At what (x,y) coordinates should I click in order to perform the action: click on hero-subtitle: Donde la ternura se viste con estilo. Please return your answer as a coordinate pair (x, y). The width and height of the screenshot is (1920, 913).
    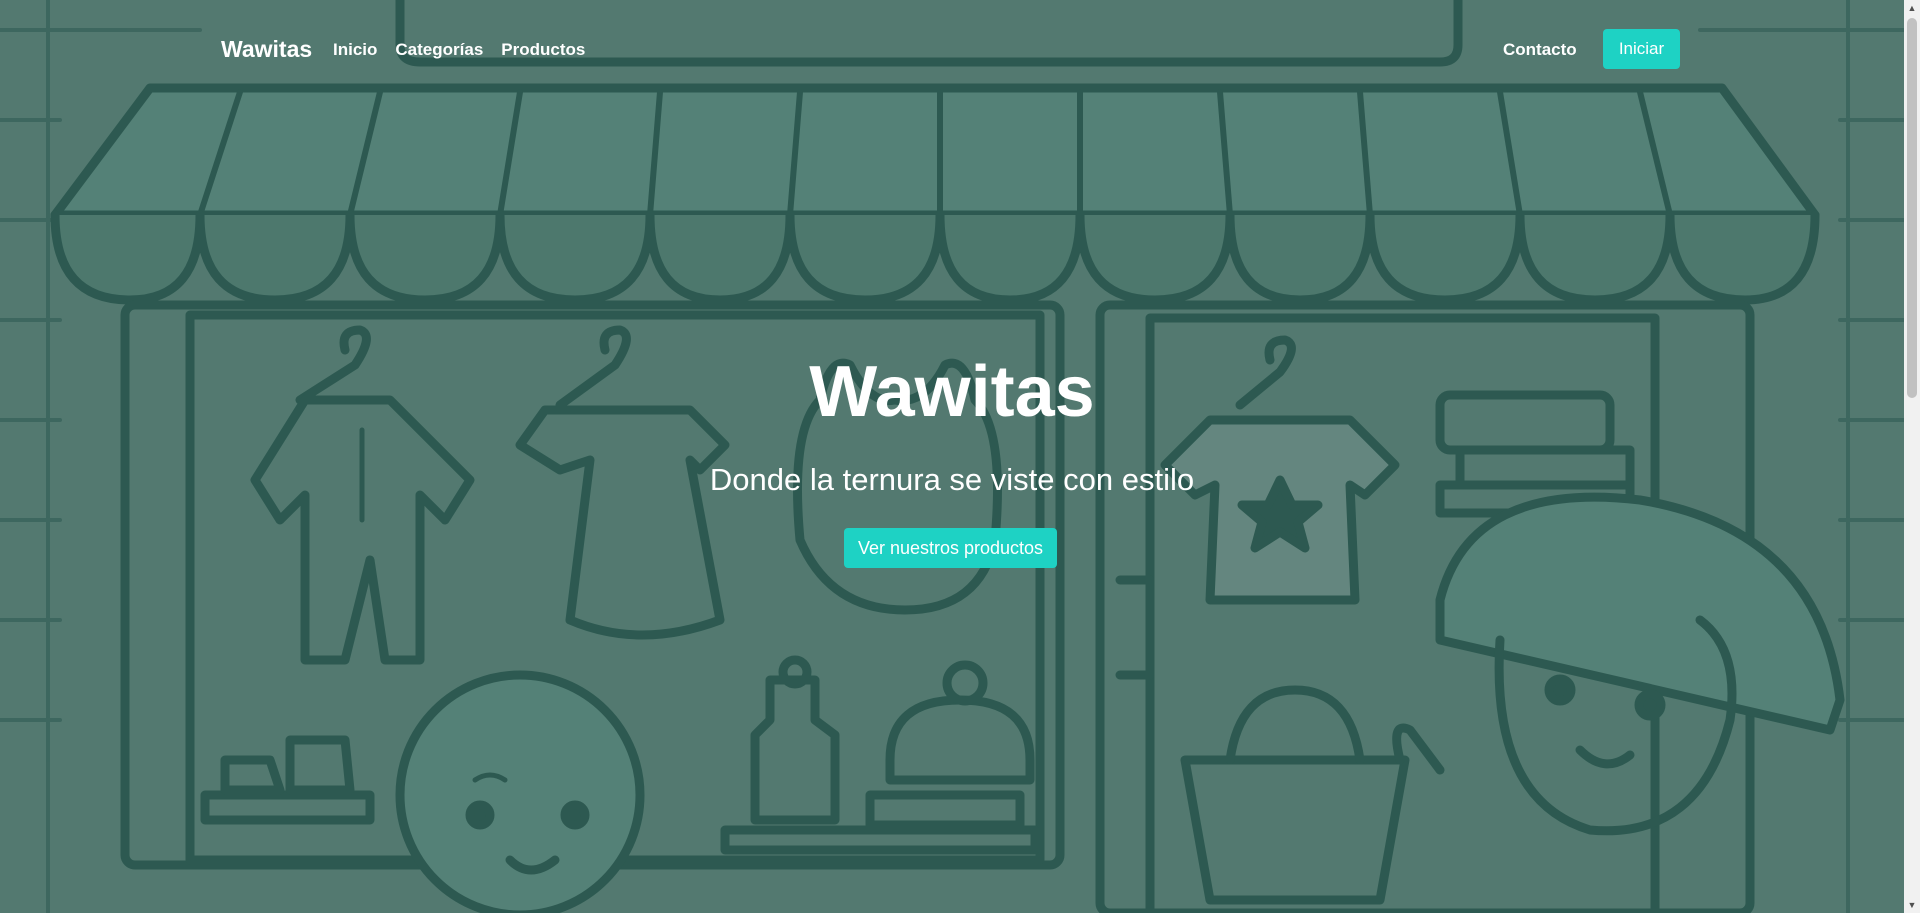
    Looking at the image, I should click on (952, 479).